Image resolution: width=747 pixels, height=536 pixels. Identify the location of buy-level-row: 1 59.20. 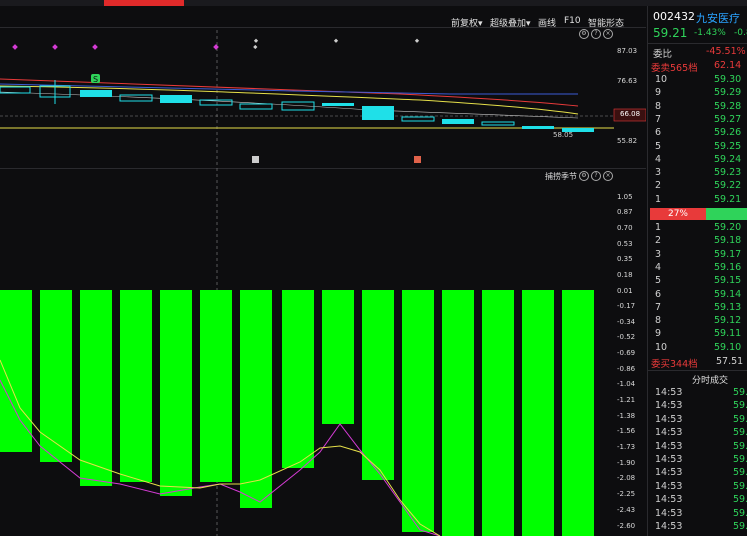
(697, 228).